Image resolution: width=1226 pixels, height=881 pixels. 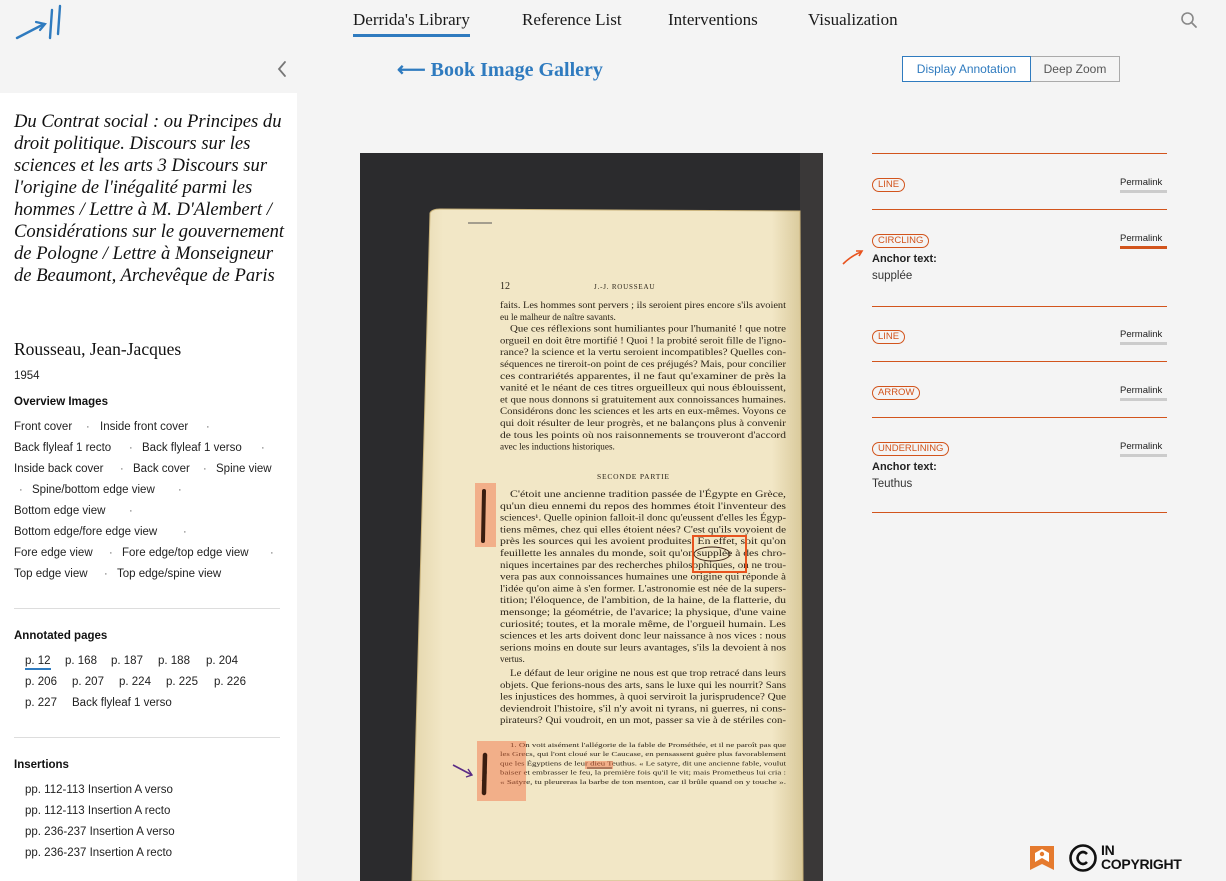 I want to click on overview-link: Back flyleaf 1 recto, so click(x=62, y=448).